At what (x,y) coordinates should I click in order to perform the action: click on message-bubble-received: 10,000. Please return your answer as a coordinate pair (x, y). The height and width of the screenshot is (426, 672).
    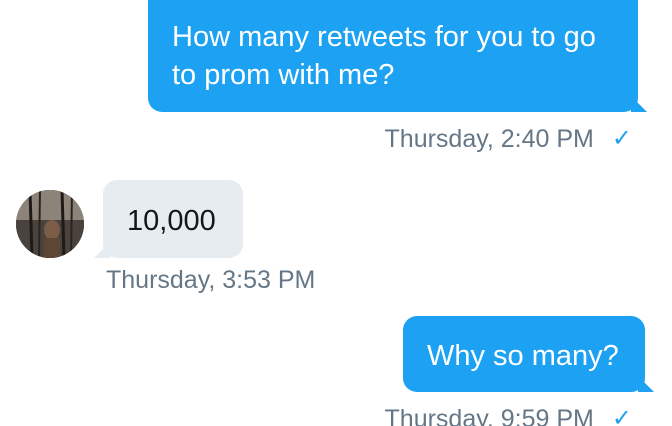
    Looking at the image, I should click on (168, 219).